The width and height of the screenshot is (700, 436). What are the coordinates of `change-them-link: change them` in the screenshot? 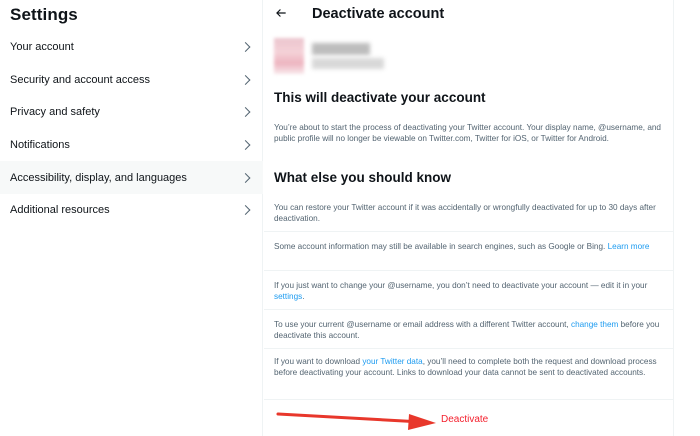 It's located at (594, 324).